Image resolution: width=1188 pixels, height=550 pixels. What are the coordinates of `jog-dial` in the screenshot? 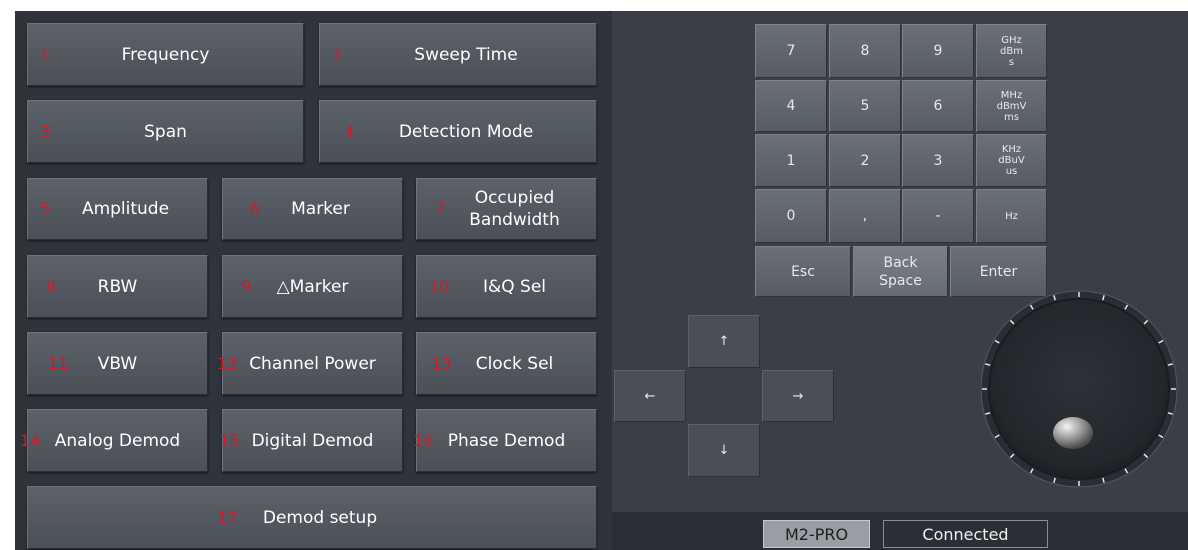 It's located at (1078, 395).